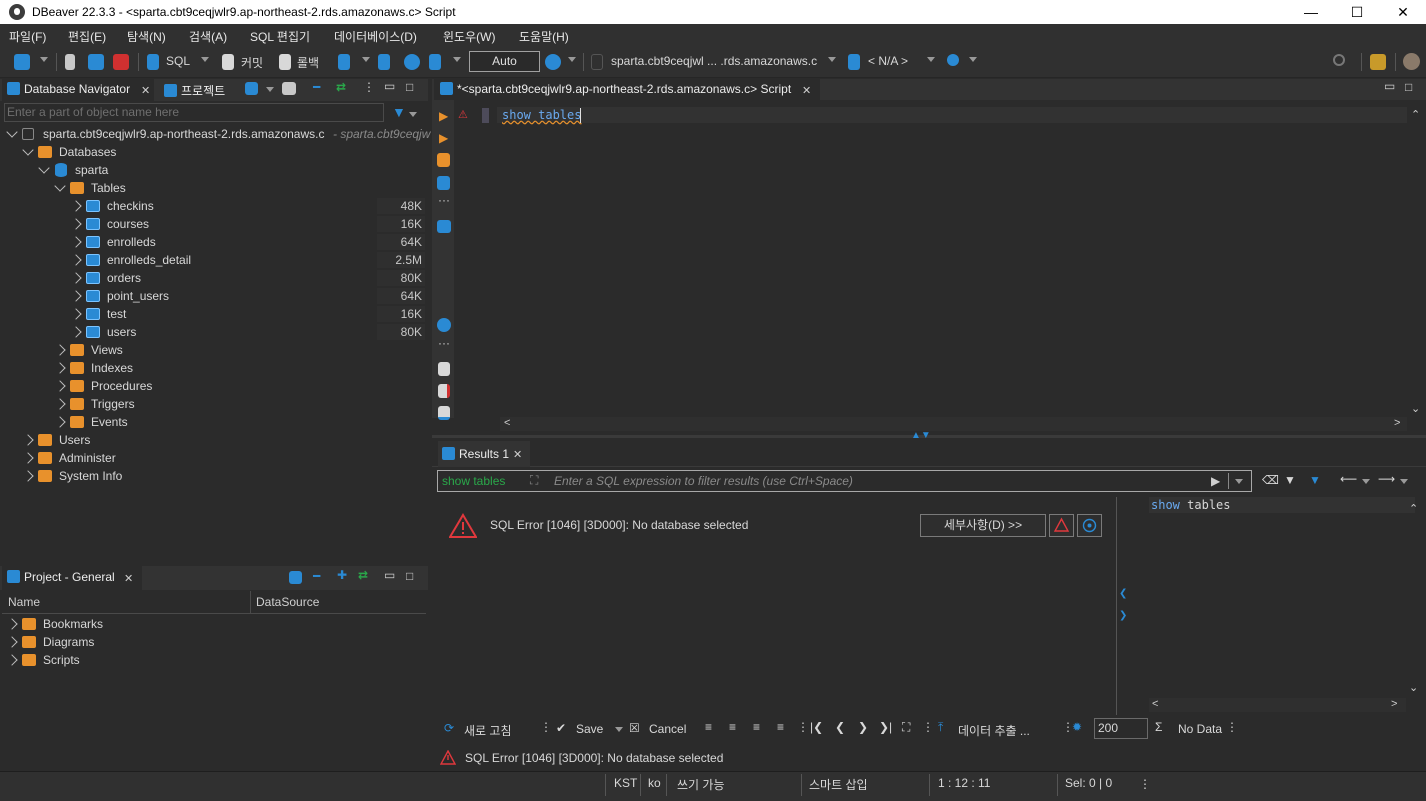  I want to click on editor-horizontal-scrollbar, so click(953, 424).